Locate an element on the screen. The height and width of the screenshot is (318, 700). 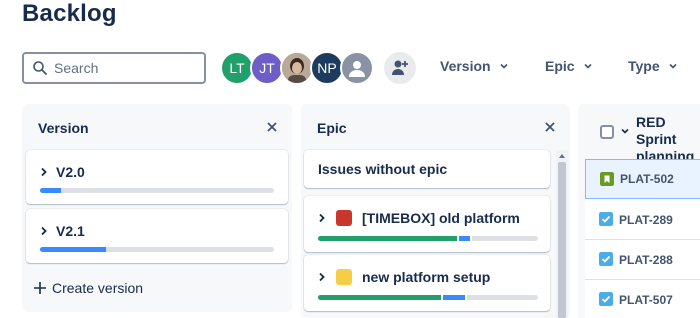
type-filter: Type is located at coordinates (653, 66).